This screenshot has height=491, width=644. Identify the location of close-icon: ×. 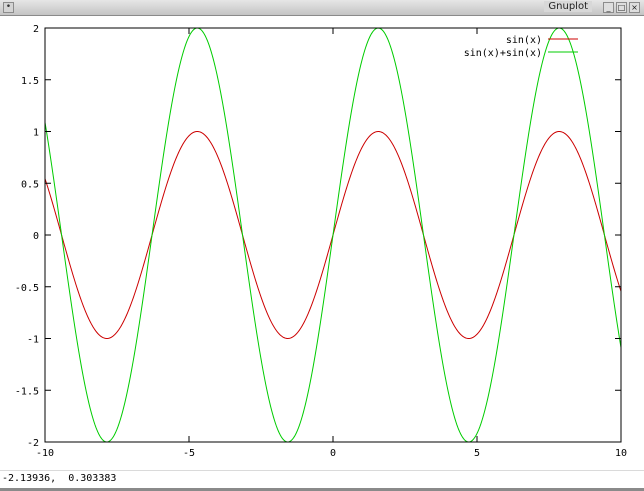
(634, 7).